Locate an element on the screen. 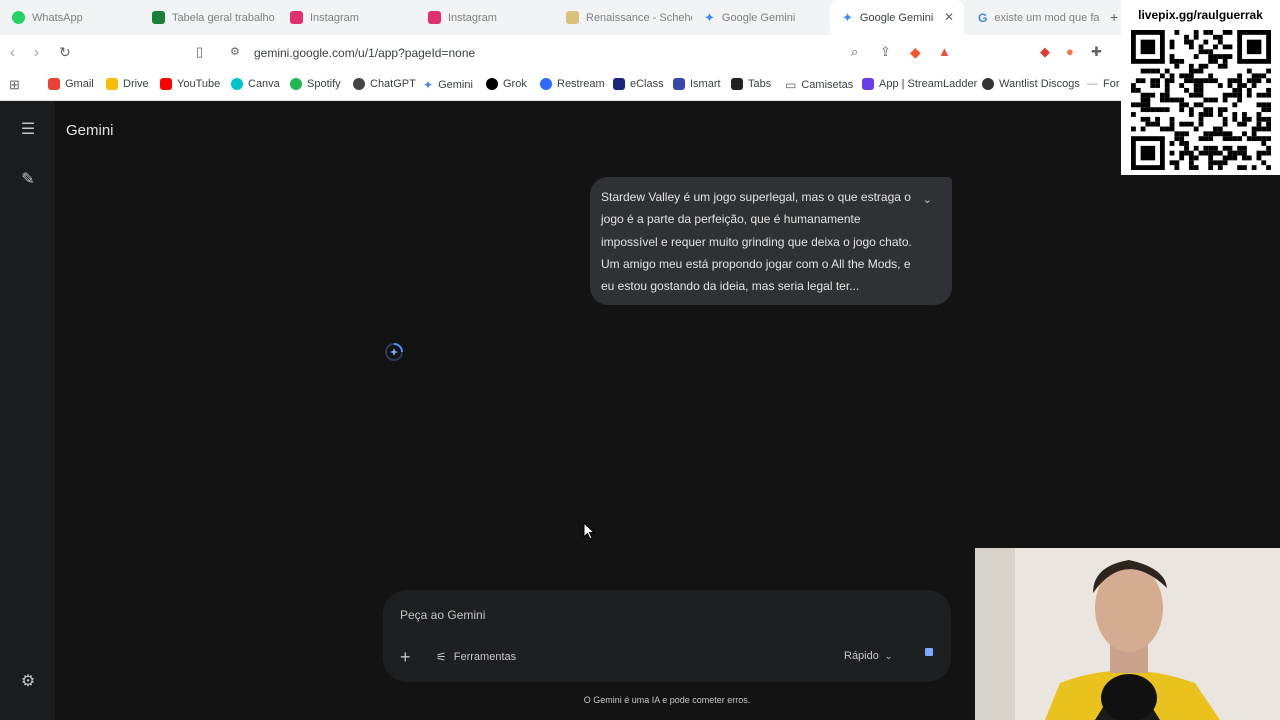 The image size is (1280, 720). prompt-input-box: Peça ao Gemini + ⚟ Ferramentas Rápido ⌄ is located at coordinates (667, 636).